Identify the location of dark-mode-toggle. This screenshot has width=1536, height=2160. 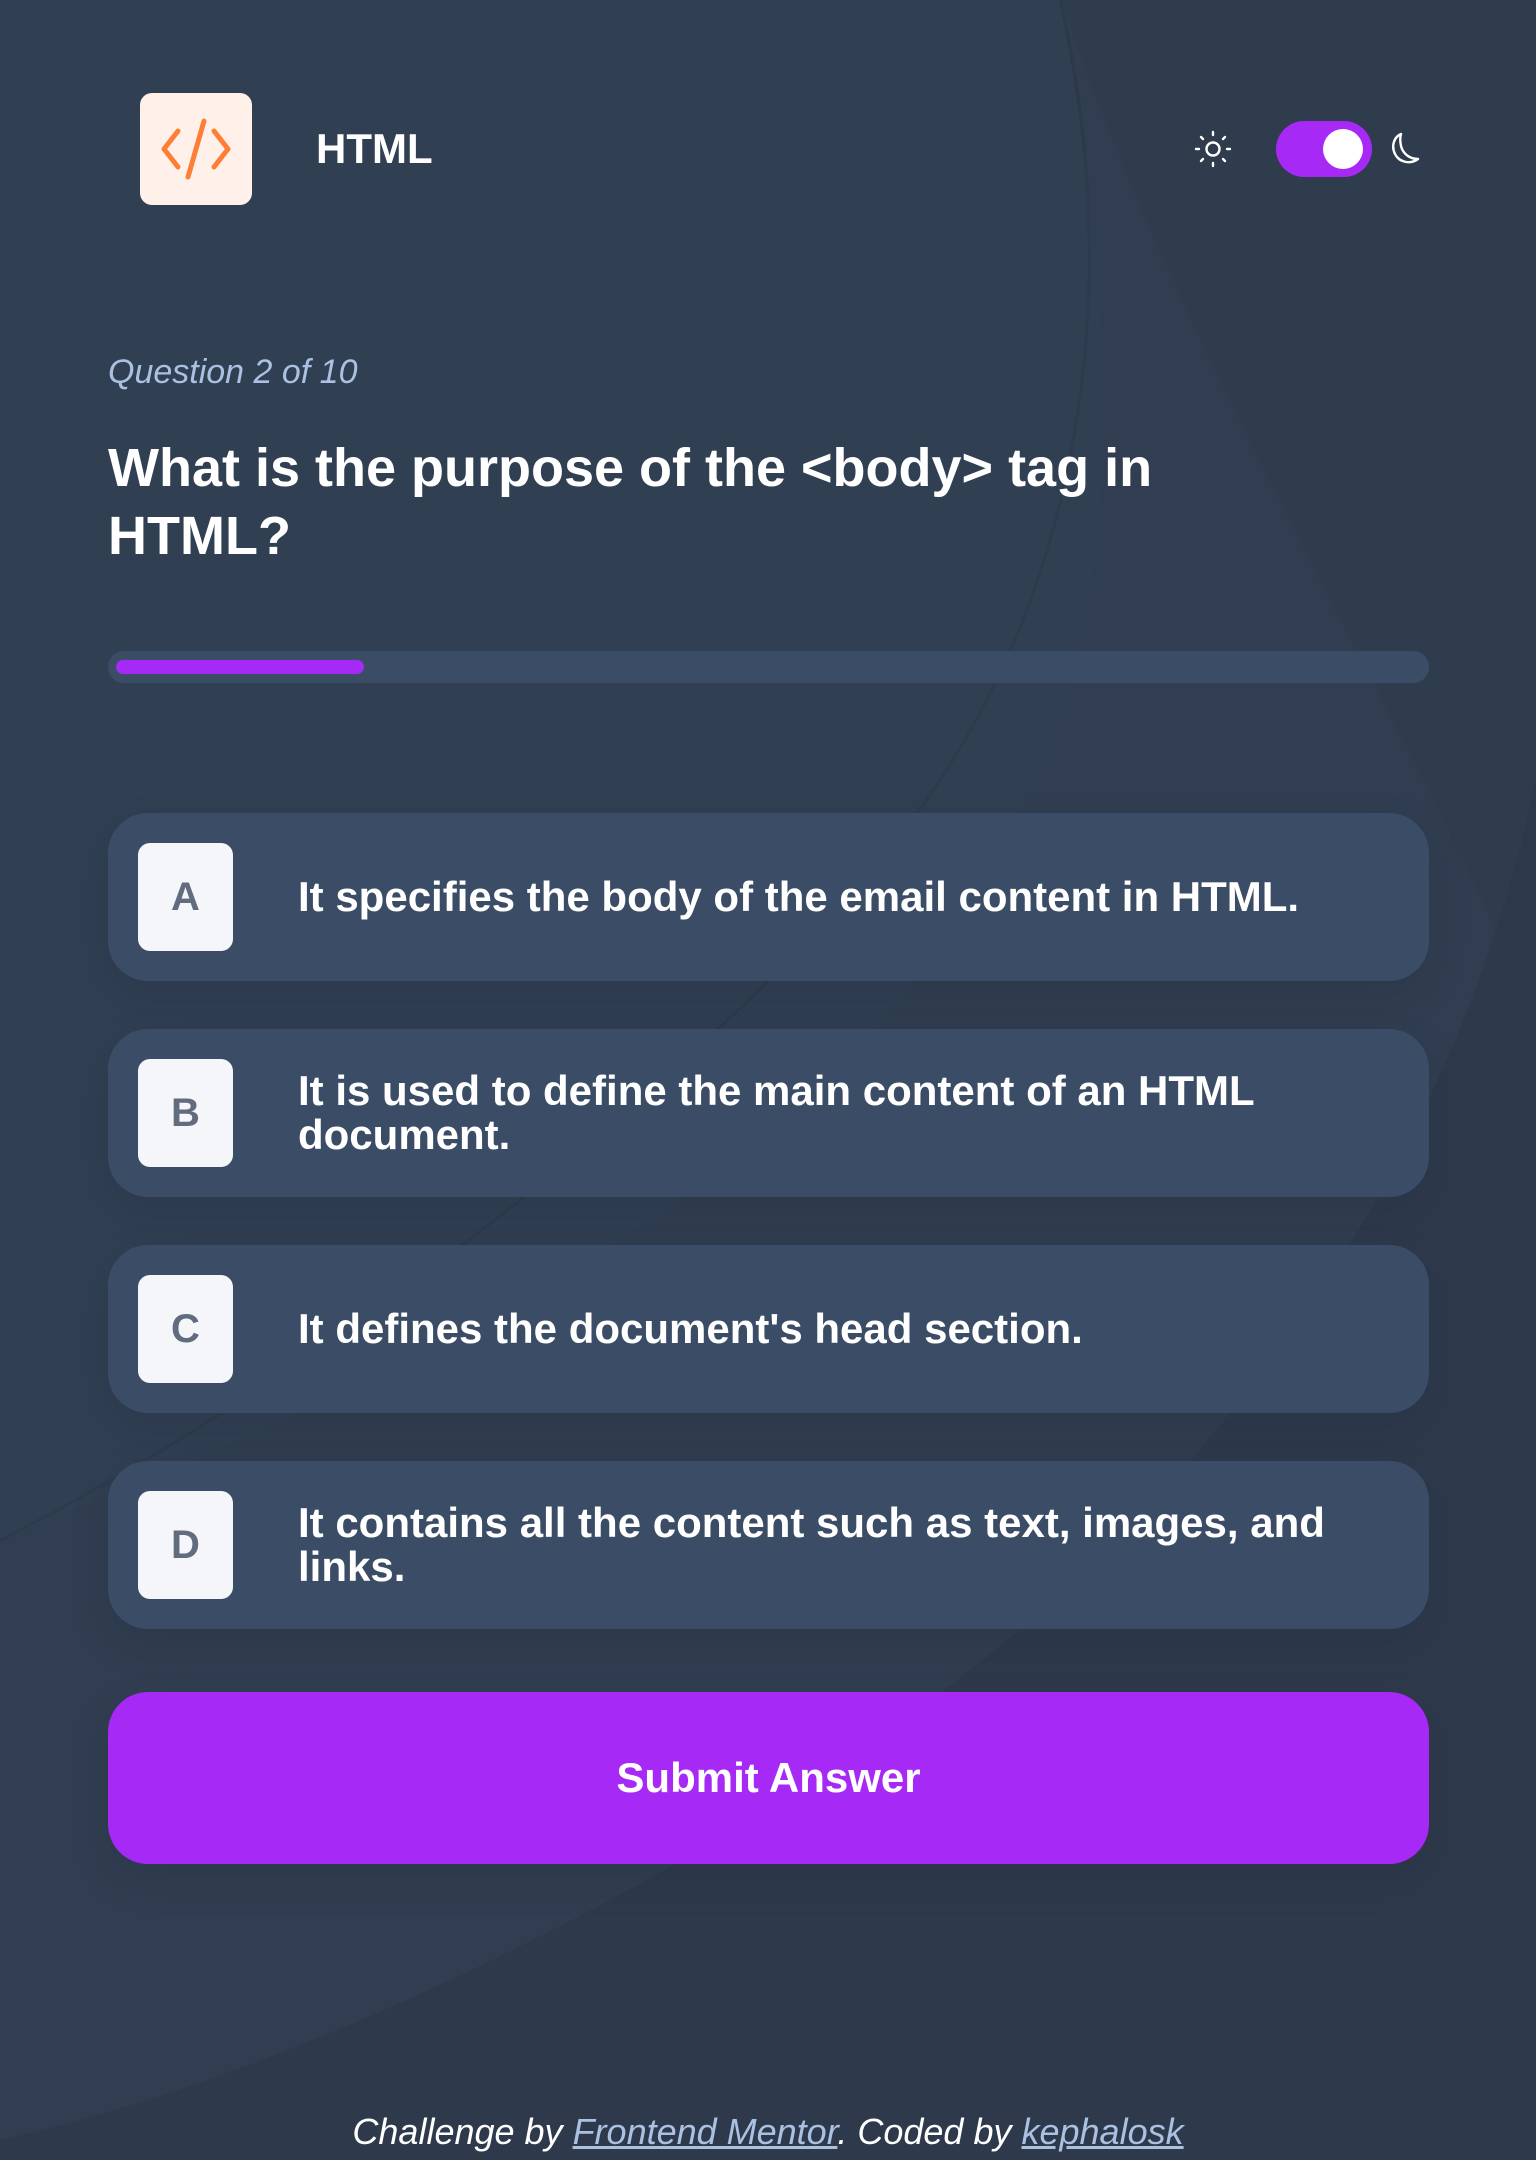
(1324, 149).